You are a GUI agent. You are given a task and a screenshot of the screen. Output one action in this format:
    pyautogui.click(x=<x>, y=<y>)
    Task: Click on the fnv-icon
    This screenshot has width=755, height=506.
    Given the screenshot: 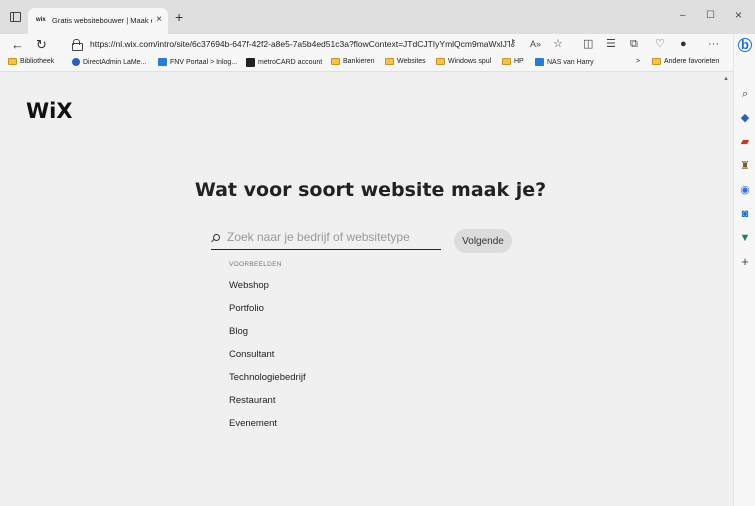 What is the action you would take?
    pyautogui.click(x=162, y=62)
    